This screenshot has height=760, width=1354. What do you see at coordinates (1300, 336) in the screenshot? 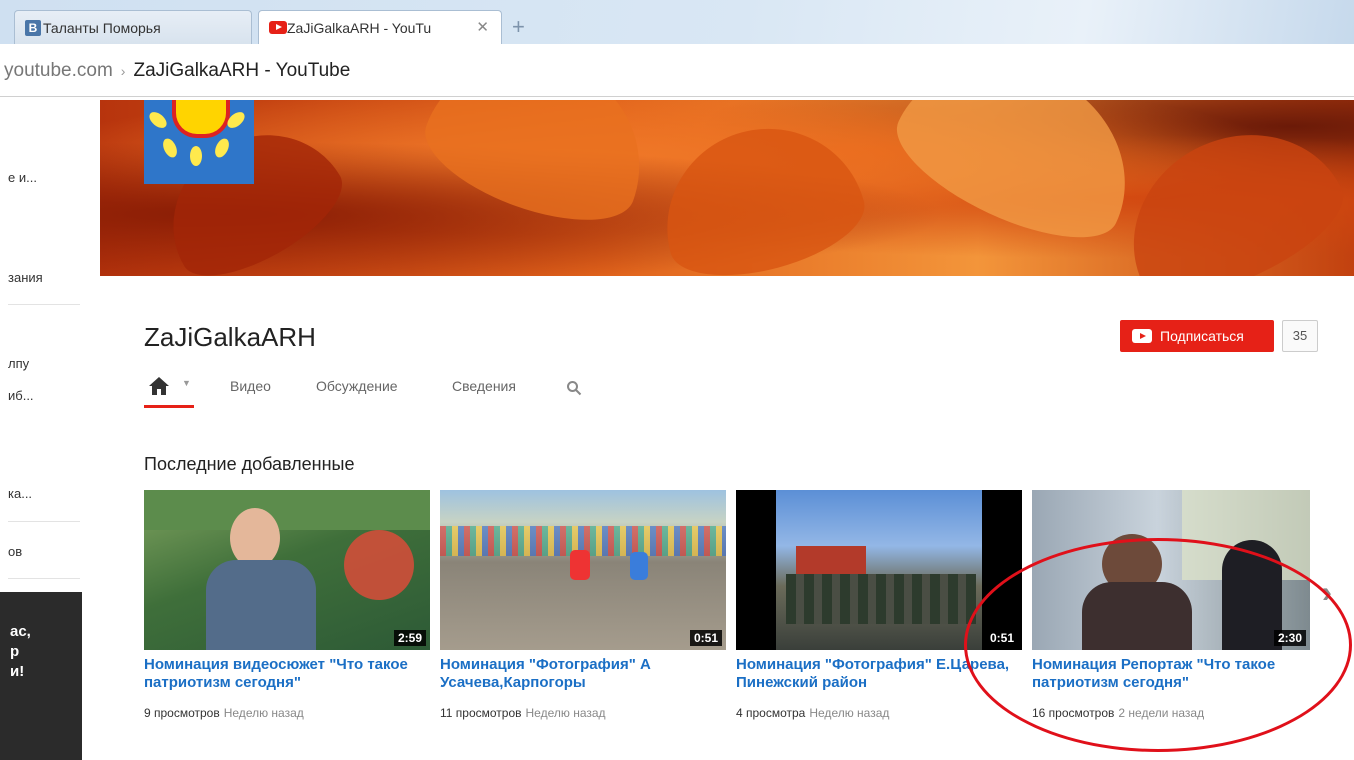
I see `subscriber-count: 35` at bounding box center [1300, 336].